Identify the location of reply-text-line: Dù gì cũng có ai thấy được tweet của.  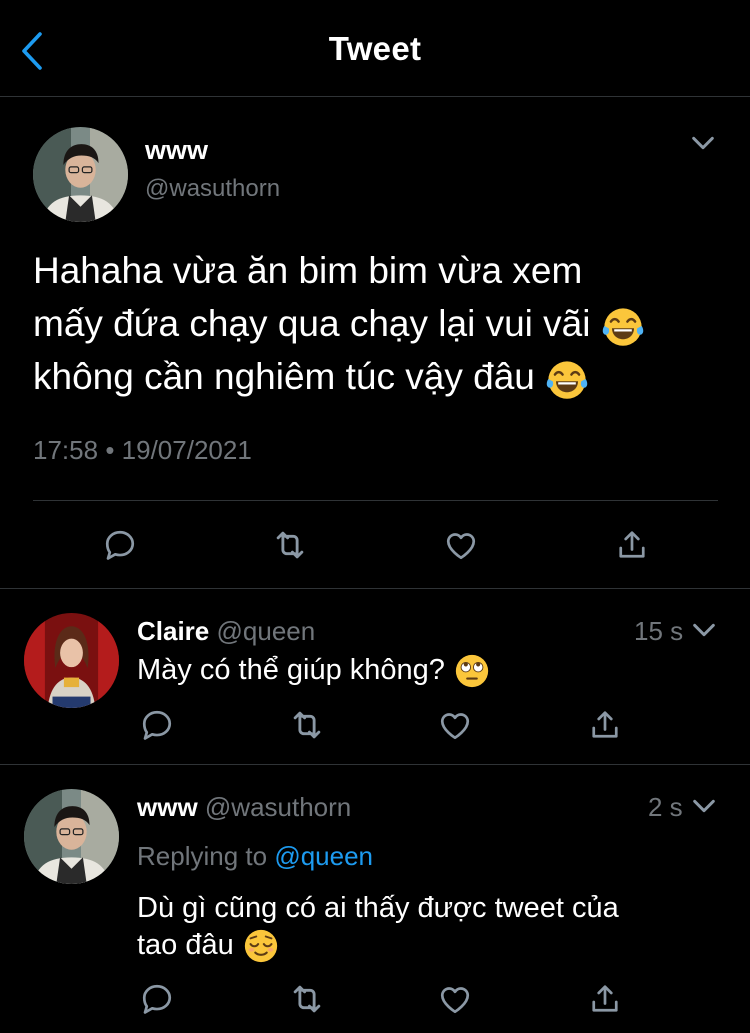
(378, 908).